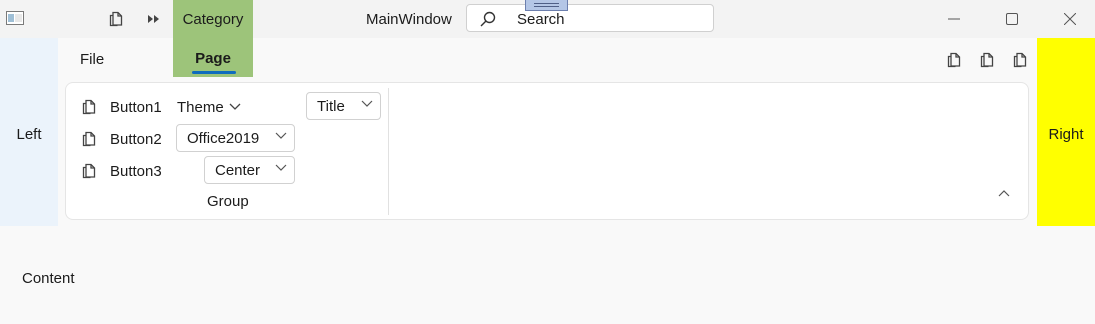 Image resolution: width=1095 pixels, height=324 pixels. I want to click on tab-page: Page, so click(213, 58).